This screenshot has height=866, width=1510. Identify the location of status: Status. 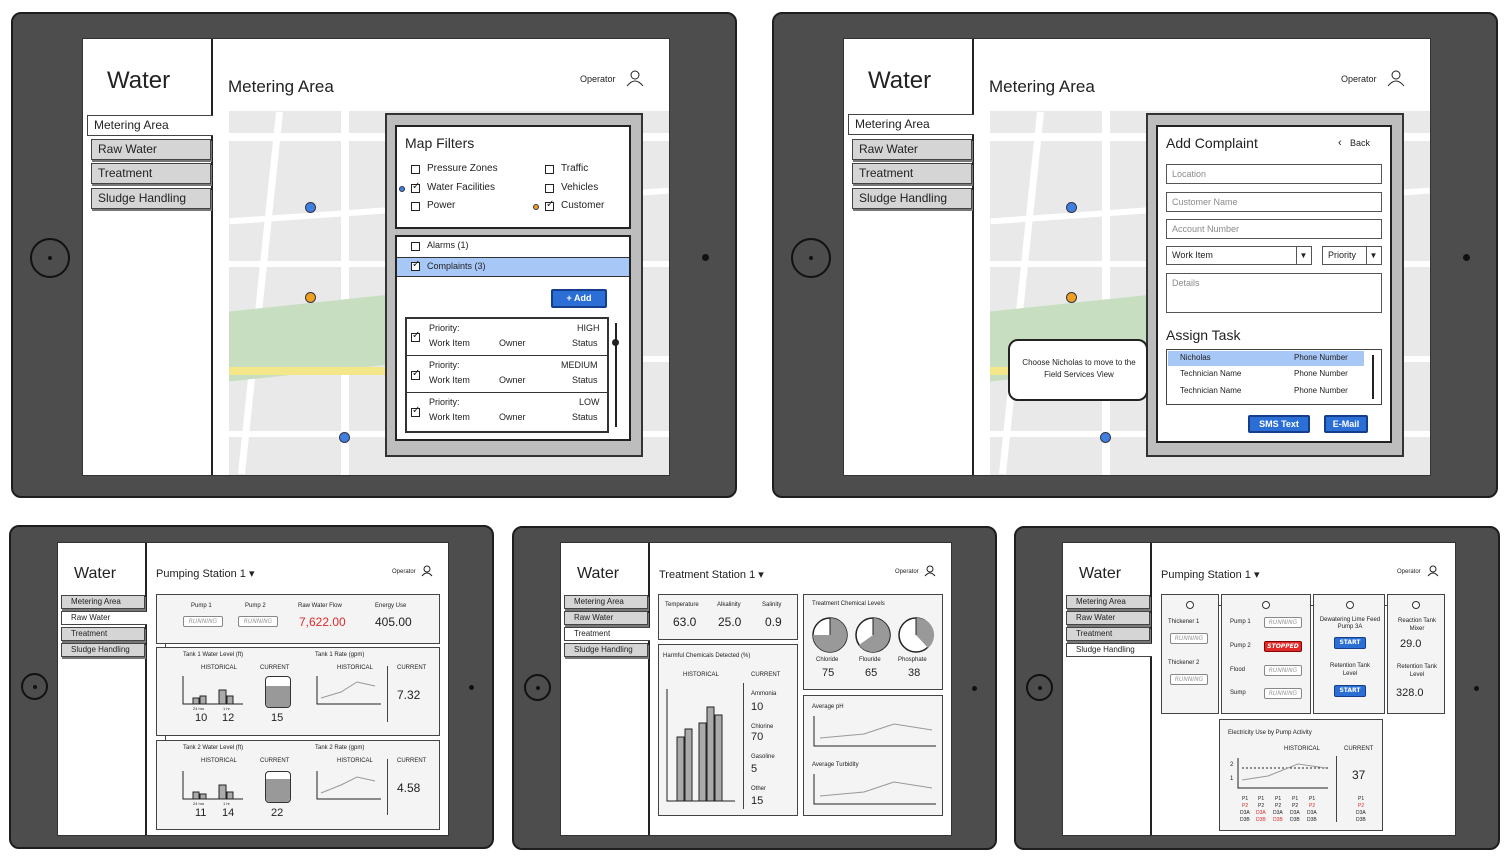
(585, 343).